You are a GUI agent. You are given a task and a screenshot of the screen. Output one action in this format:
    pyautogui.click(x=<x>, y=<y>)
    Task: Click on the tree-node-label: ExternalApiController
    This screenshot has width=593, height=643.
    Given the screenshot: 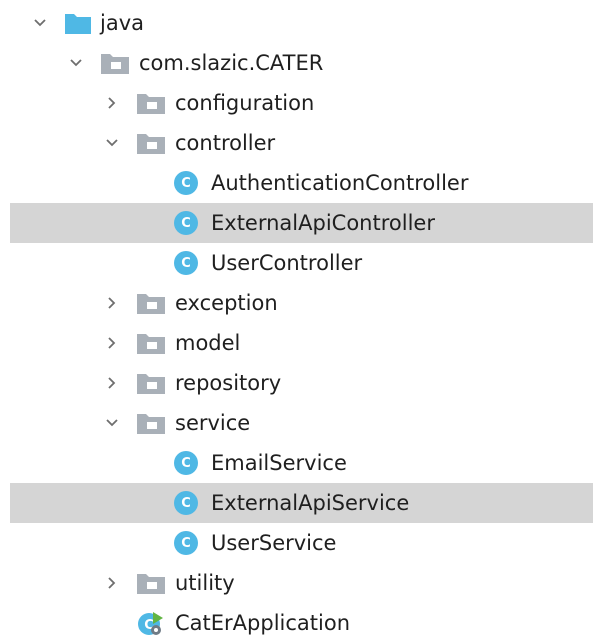 What is the action you would take?
    pyautogui.click(x=323, y=223)
    